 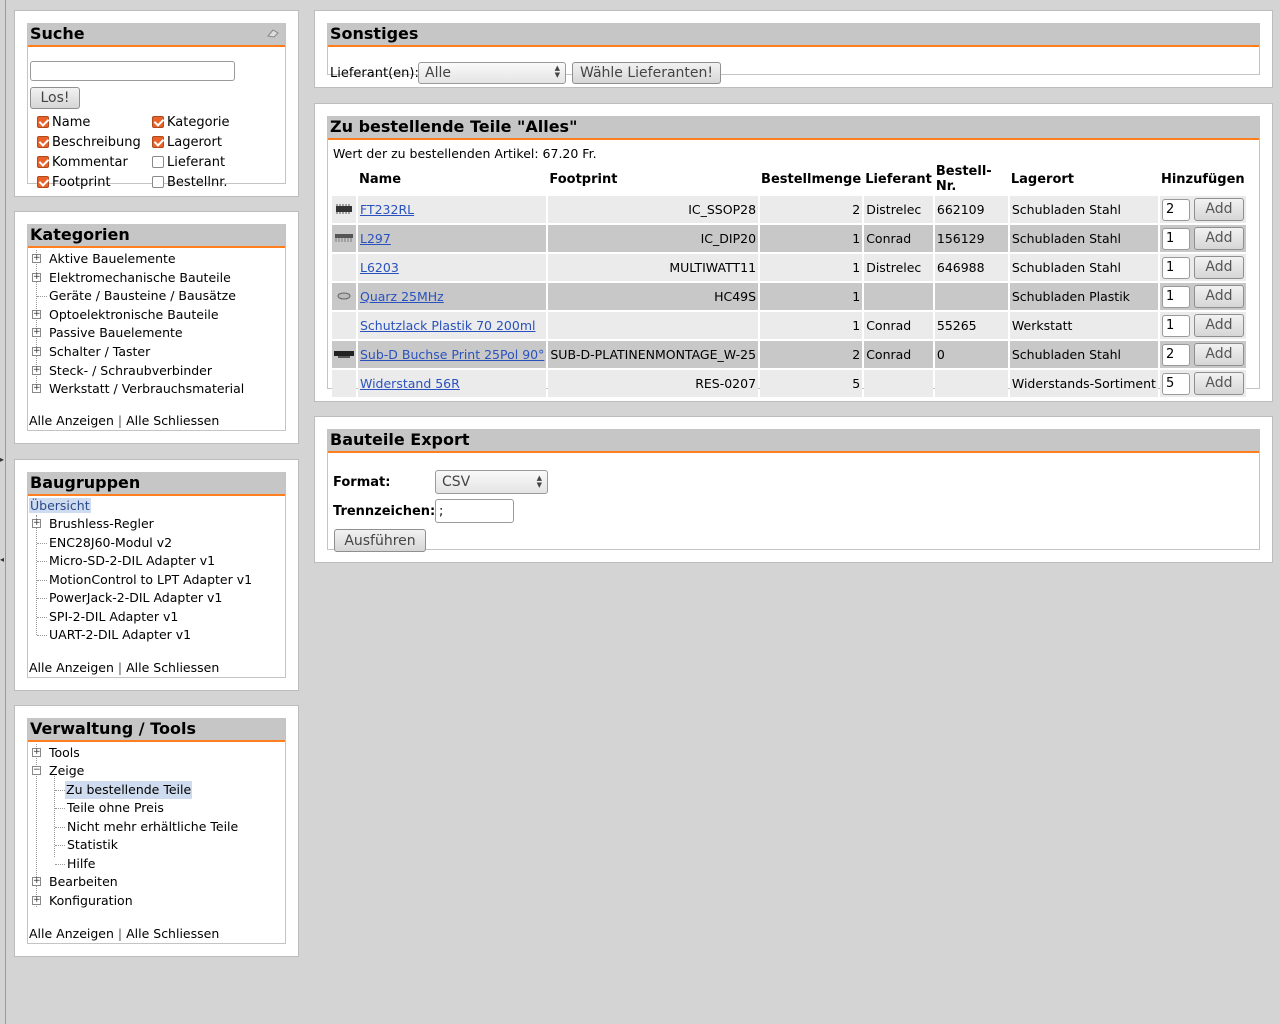 I want to click on format-select: CSV ▲ ▼, so click(x=491, y=482).